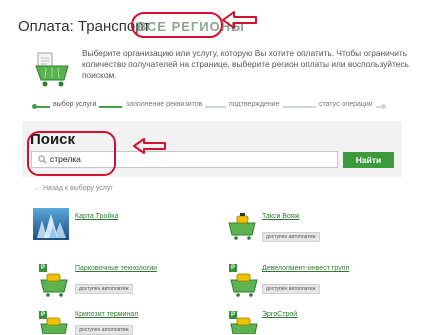 The image size is (424, 335). I want to click on provider-link: Парковочные технологии, so click(116, 268).